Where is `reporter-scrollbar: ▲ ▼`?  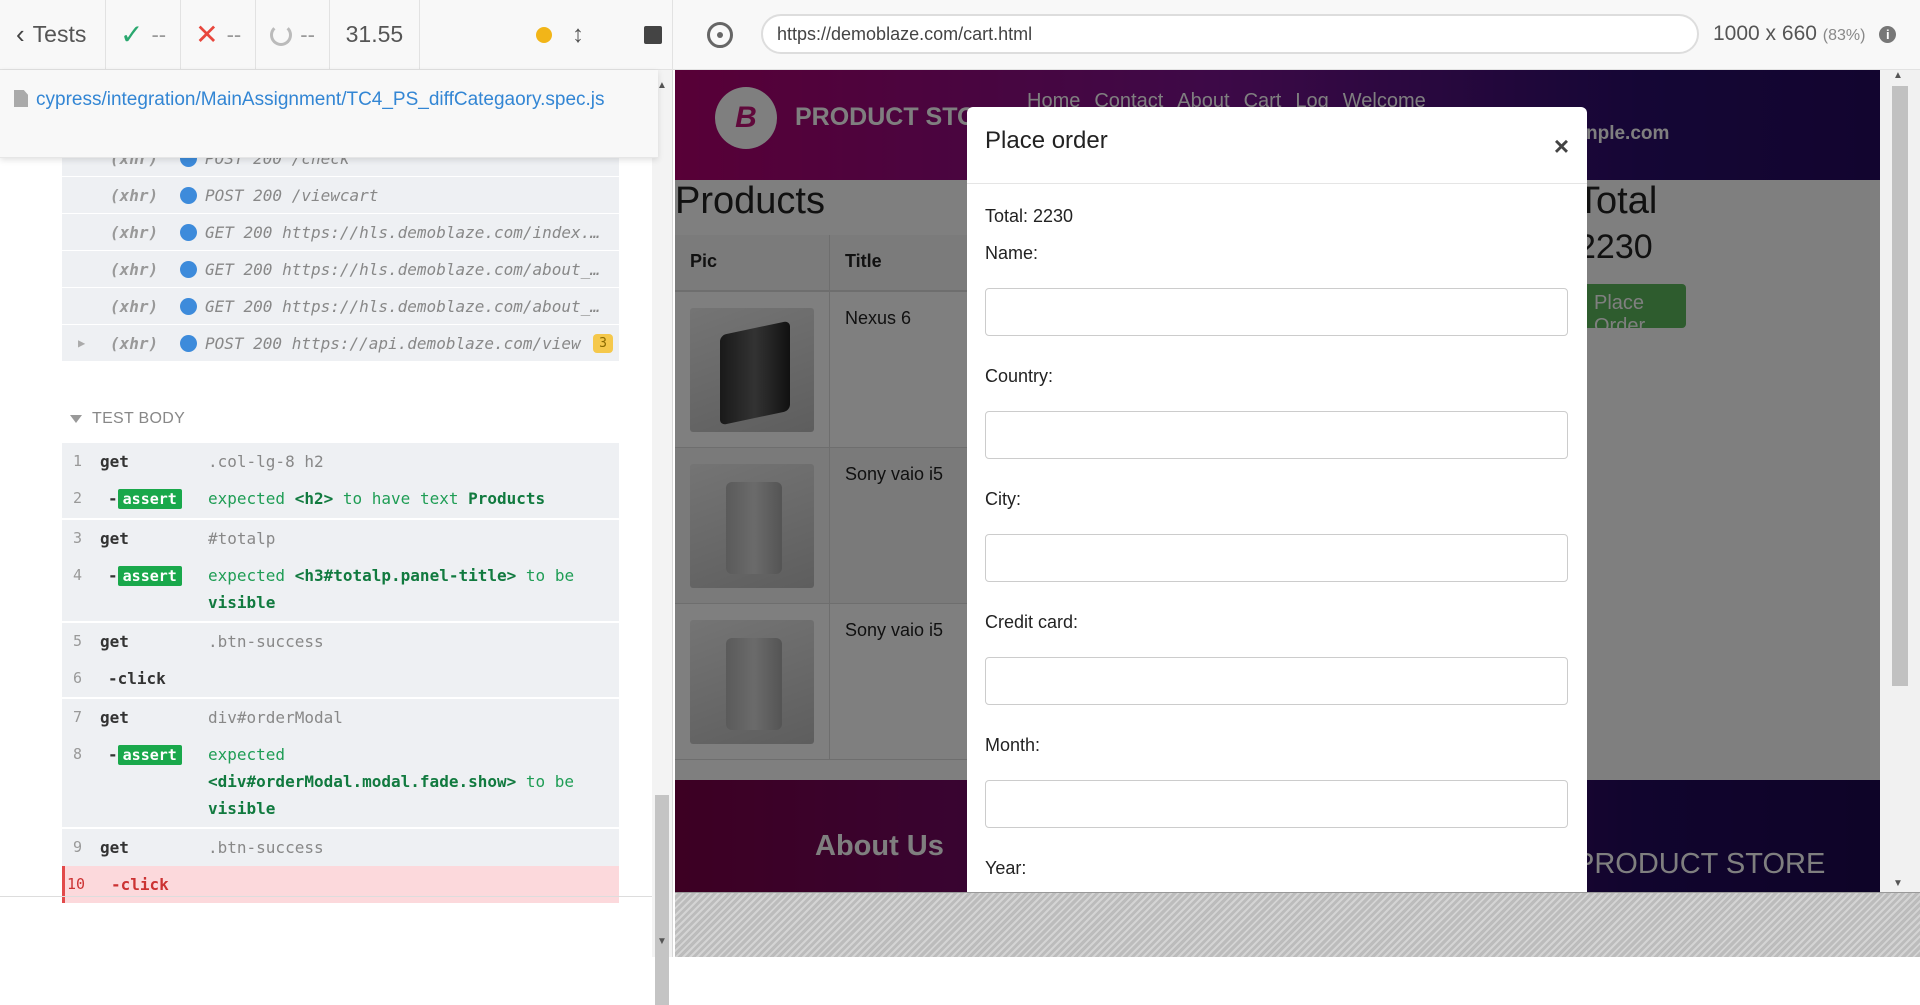 reporter-scrollbar: ▲ ▼ is located at coordinates (662, 537).